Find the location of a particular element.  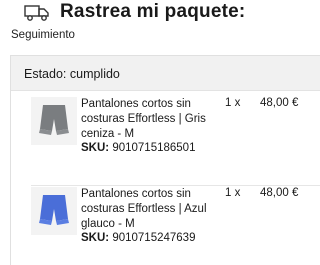

status-bar: Estado: cumplido is located at coordinates (165, 73).